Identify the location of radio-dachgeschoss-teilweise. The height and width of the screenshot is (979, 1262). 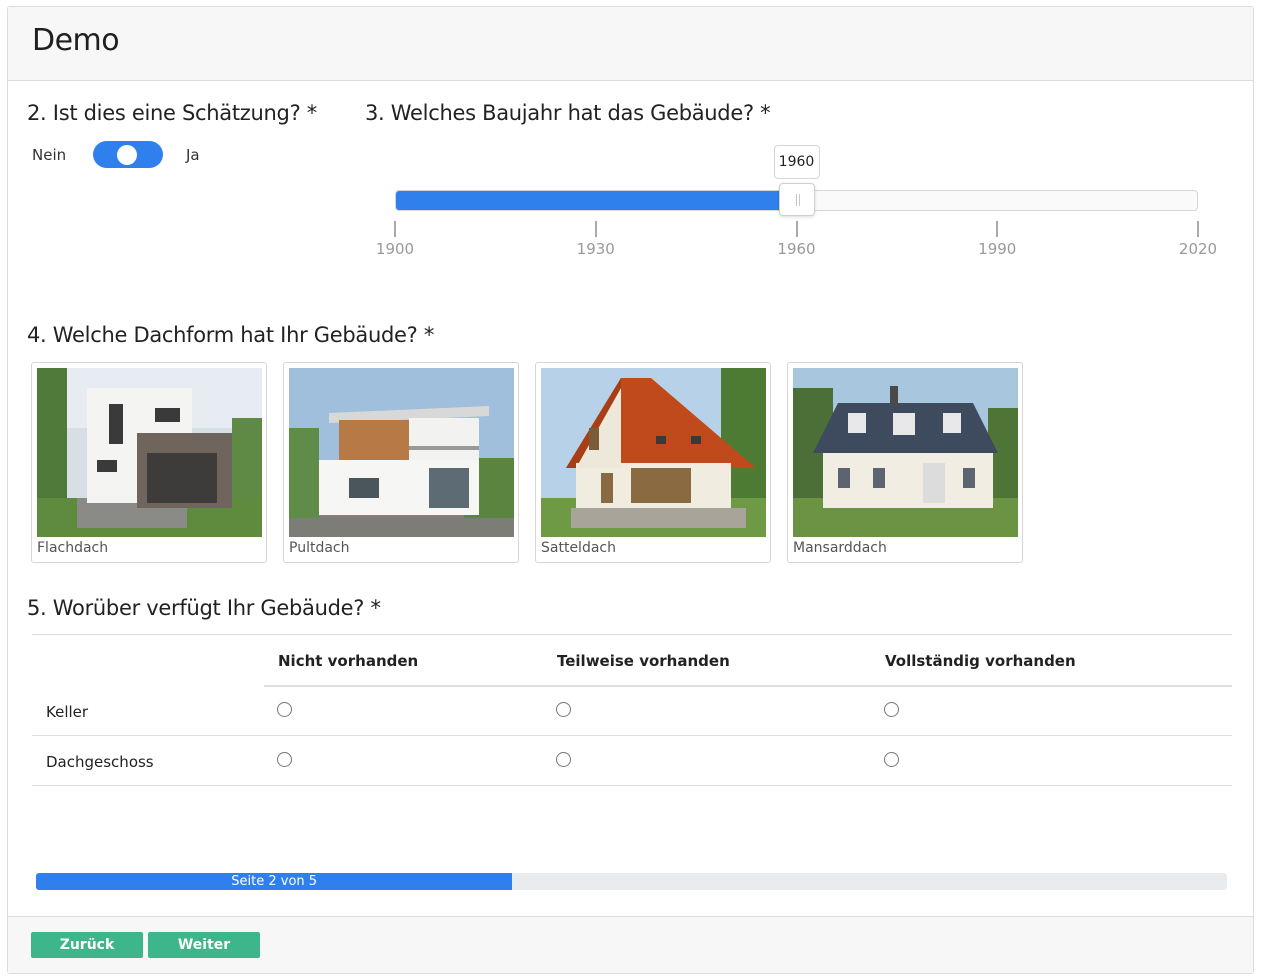
(563, 759).